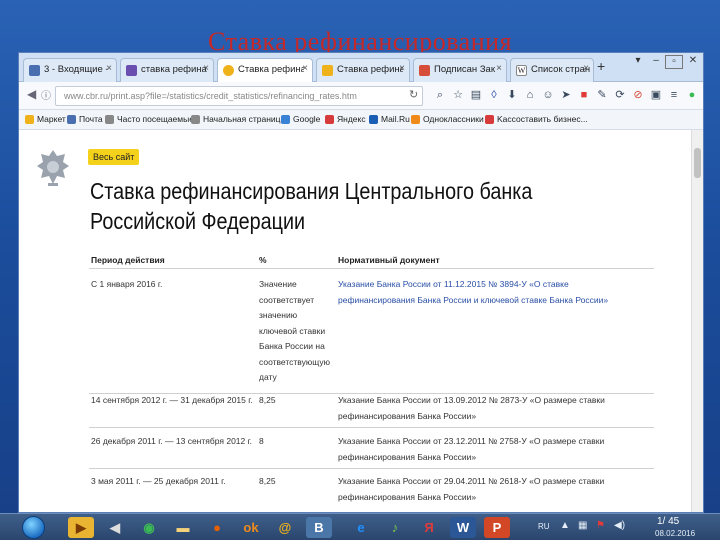 The image size is (720, 540). I want to click on yandex-icon: Я, so click(429, 527).